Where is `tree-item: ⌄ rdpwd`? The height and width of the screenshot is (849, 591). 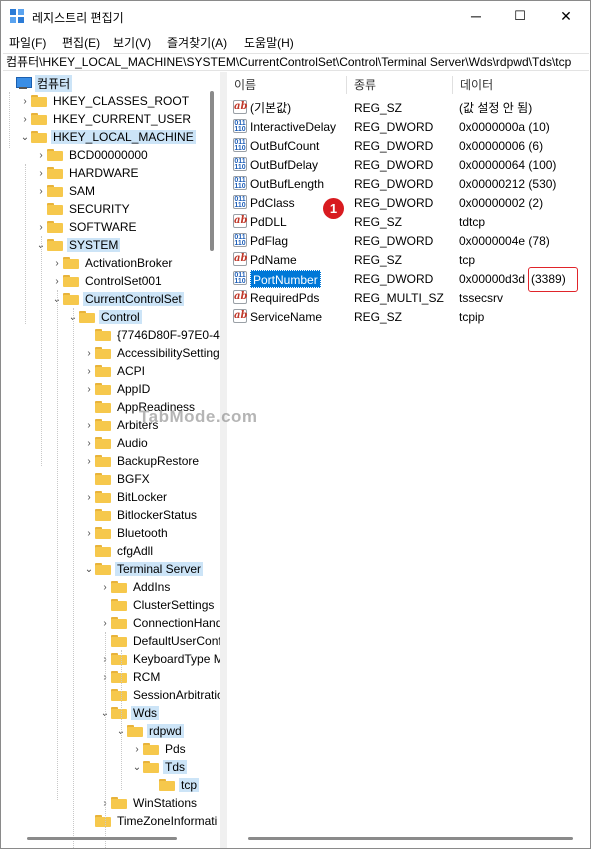 tree-item: ⌄ rdpwd is located at coordinates (149, 731).